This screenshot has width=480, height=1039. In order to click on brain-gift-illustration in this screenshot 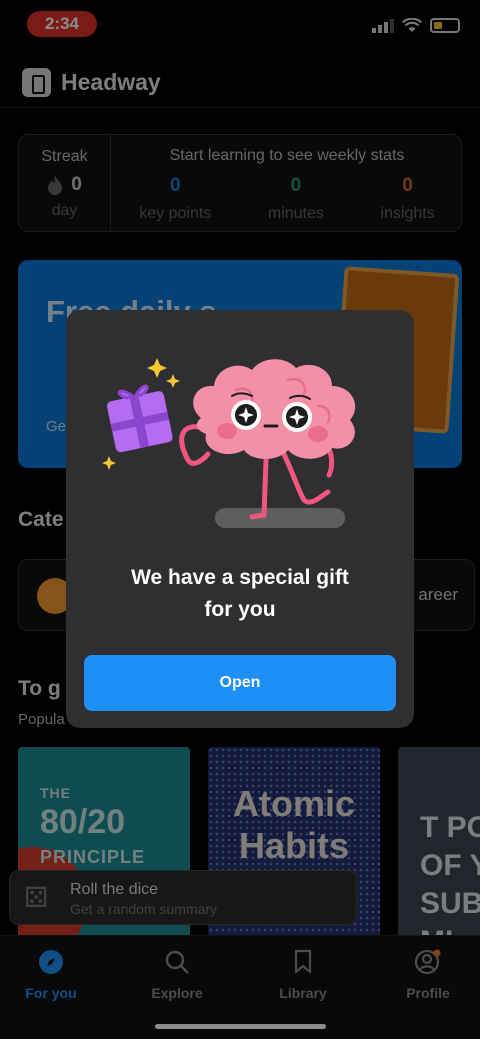, I will do `click(229, 443)`.